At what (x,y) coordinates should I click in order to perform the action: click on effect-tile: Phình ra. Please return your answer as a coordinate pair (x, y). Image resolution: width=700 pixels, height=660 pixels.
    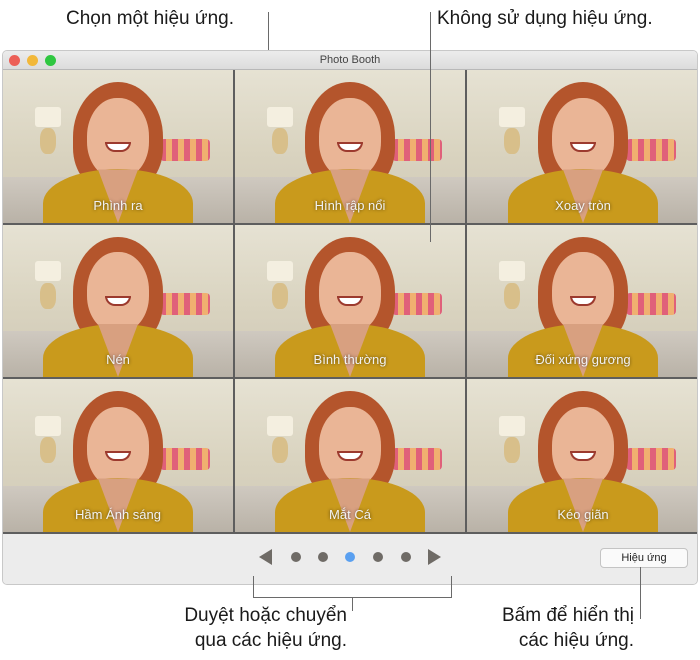
    Looking at the image, I should click on (118, 146).